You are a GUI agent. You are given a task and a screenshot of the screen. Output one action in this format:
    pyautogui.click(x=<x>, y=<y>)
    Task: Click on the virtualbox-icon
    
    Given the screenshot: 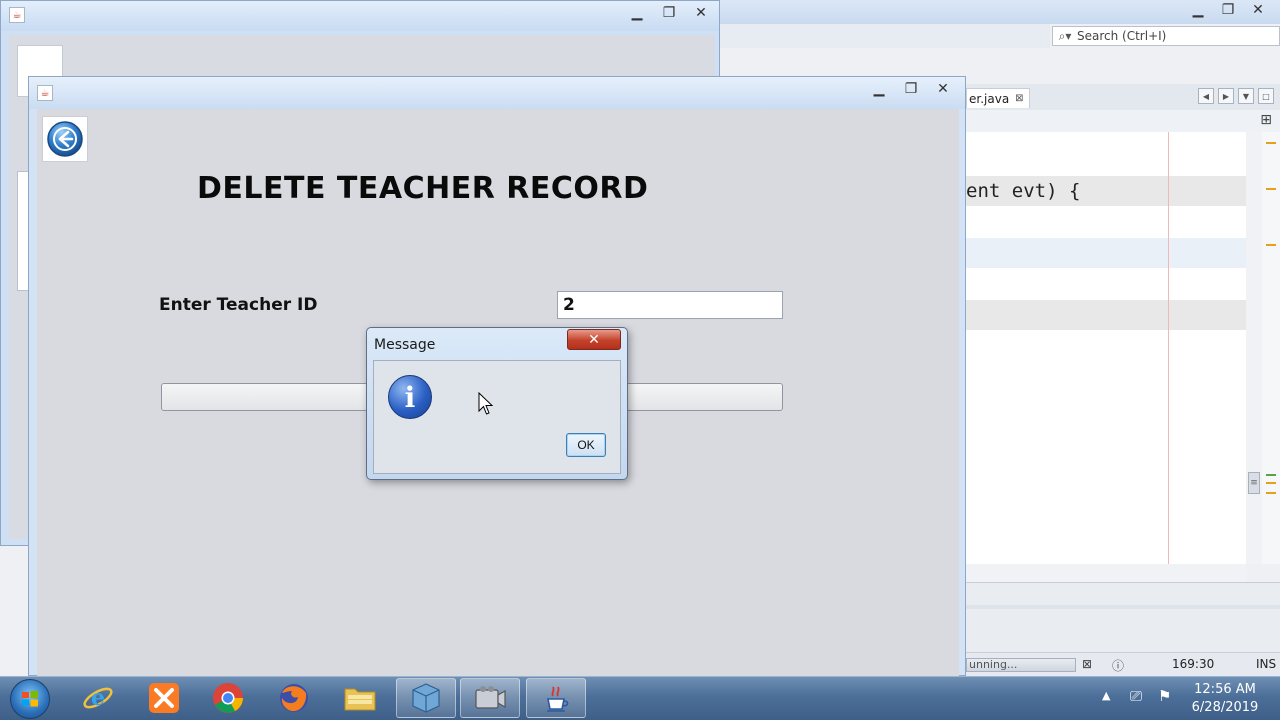 What is the action you would take?
    pyautogui.click(x=426, y=698)
    